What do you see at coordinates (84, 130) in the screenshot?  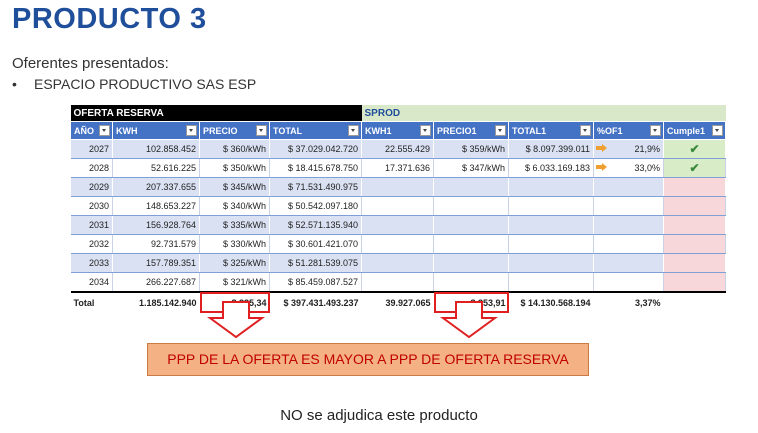 I see `column-header-label: AÑO` at bounding box center [84, 130].